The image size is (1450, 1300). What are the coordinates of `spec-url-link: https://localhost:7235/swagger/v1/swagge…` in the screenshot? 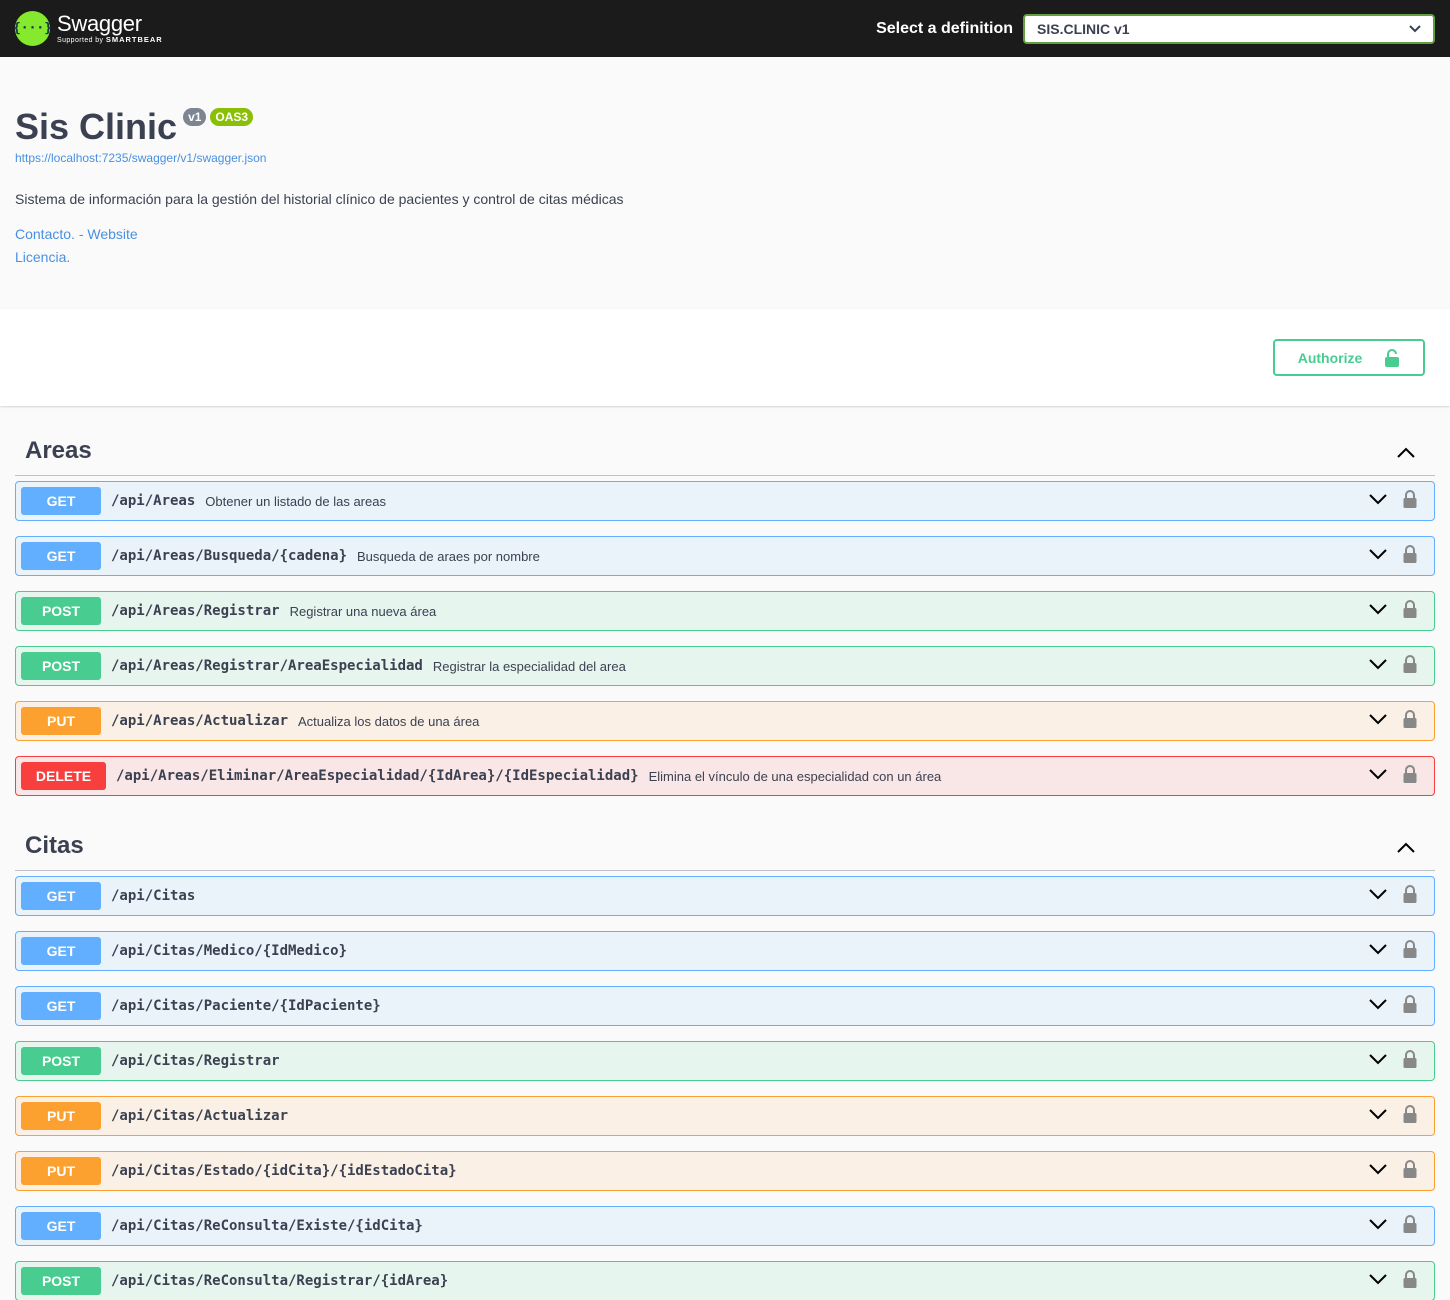 It's located at (725, 158).